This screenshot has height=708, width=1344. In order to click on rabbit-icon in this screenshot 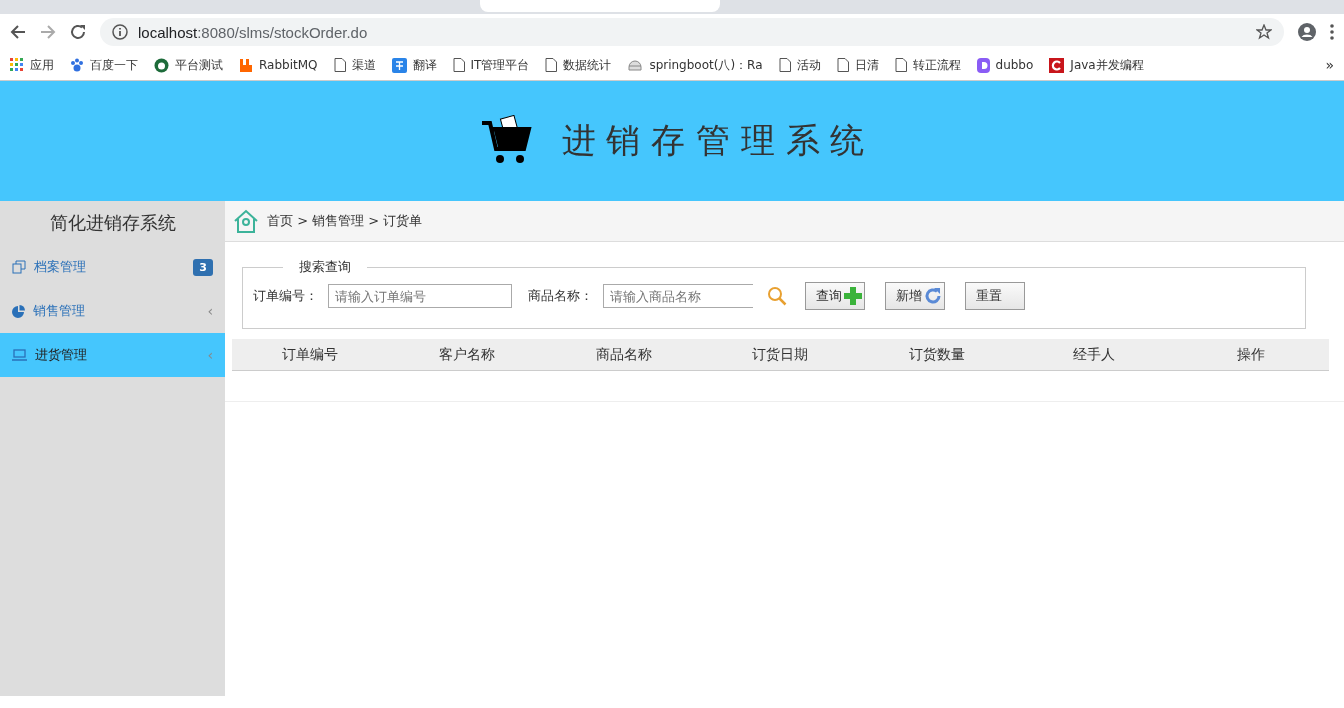, I will do `click(246, 65)`.